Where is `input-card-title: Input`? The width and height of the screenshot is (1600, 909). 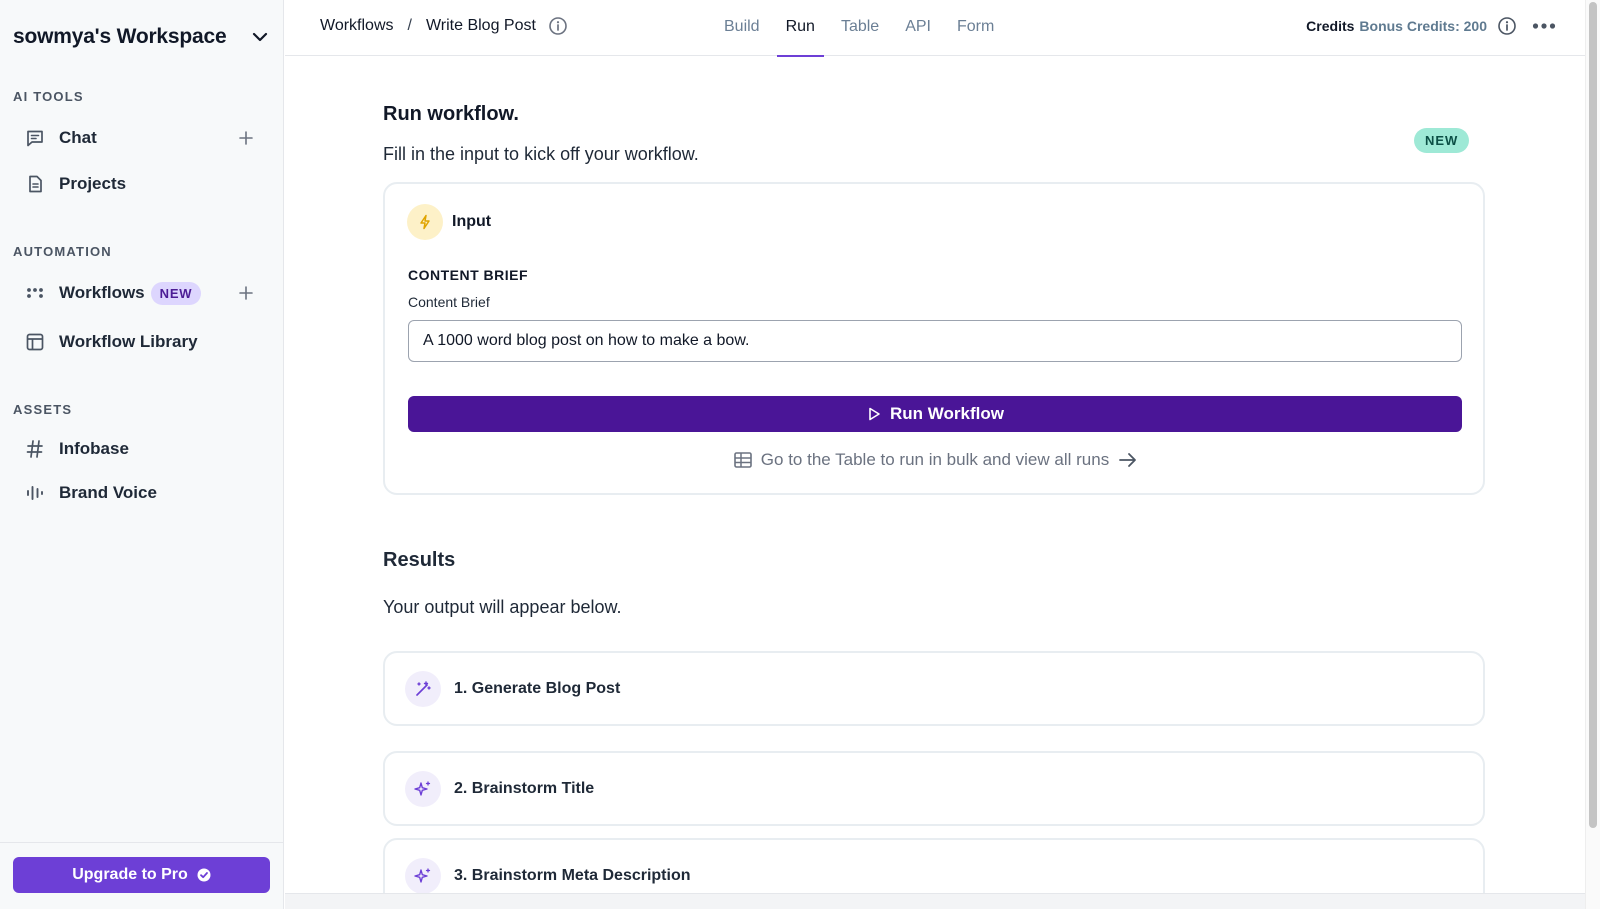
input-card-title: Input is located at coordinates (472, 221).